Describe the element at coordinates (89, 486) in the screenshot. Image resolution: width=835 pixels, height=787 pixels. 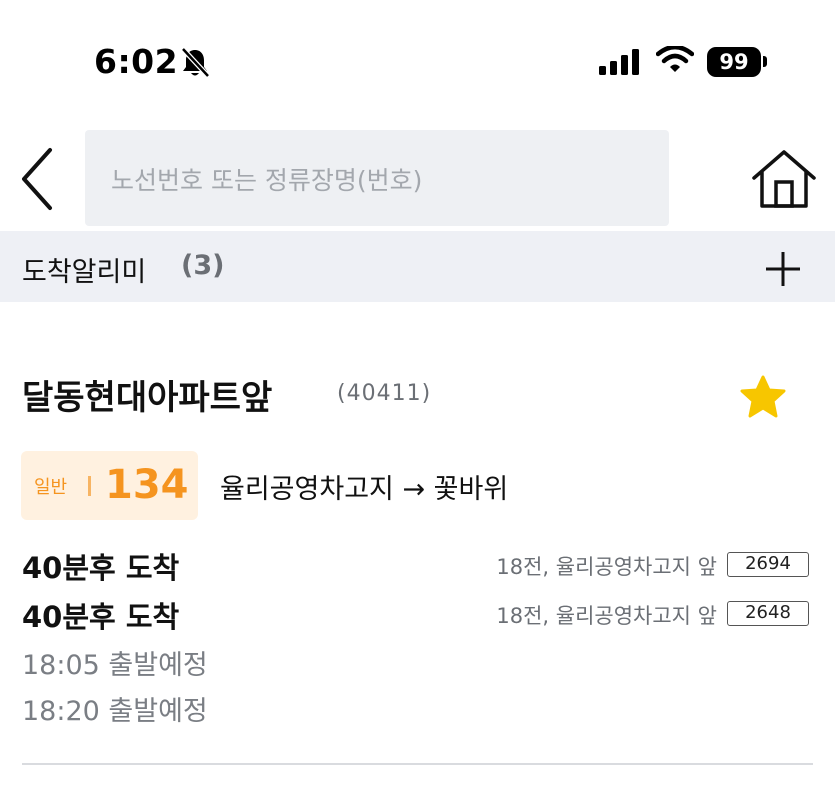
I see `route-divider` at that location.